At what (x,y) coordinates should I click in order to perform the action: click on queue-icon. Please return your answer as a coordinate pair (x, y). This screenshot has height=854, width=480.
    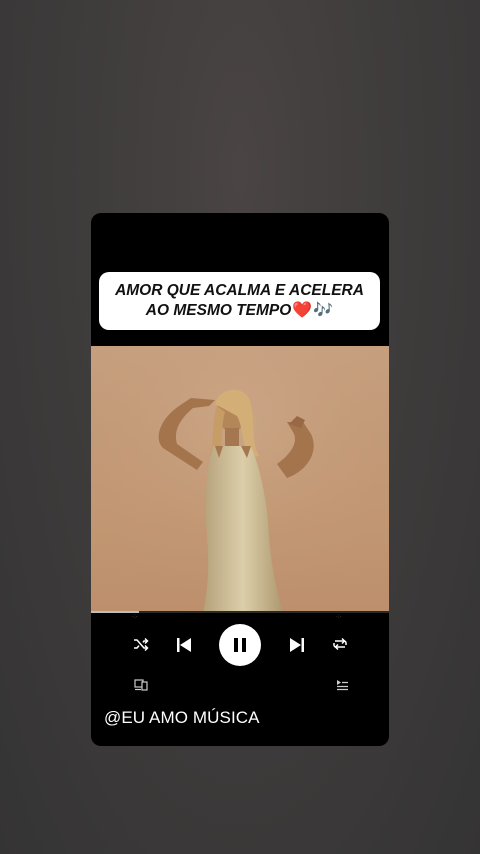
    Looking at the image, I should click on (342, 685).